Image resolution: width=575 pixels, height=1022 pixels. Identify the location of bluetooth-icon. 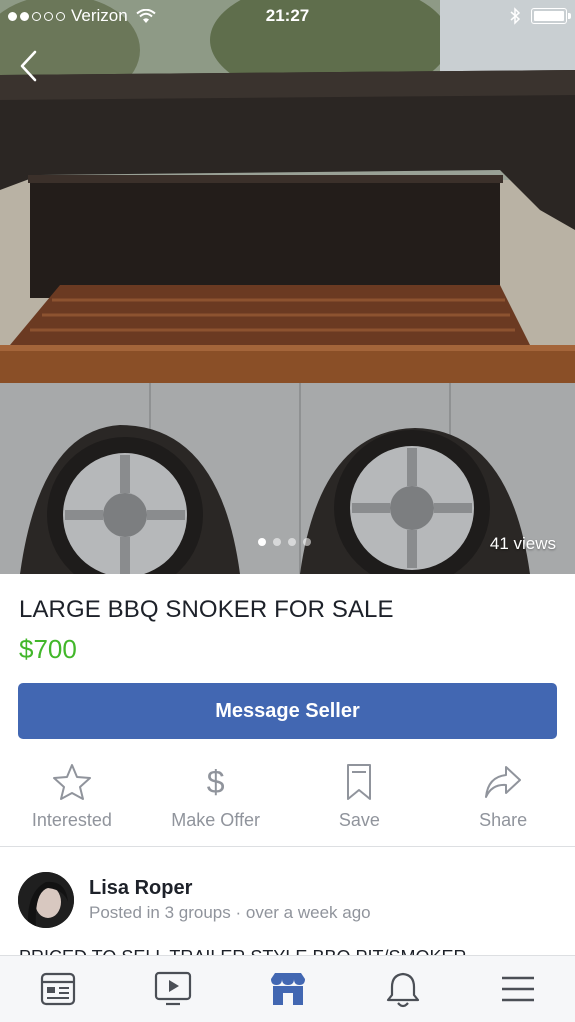
(515, 16).